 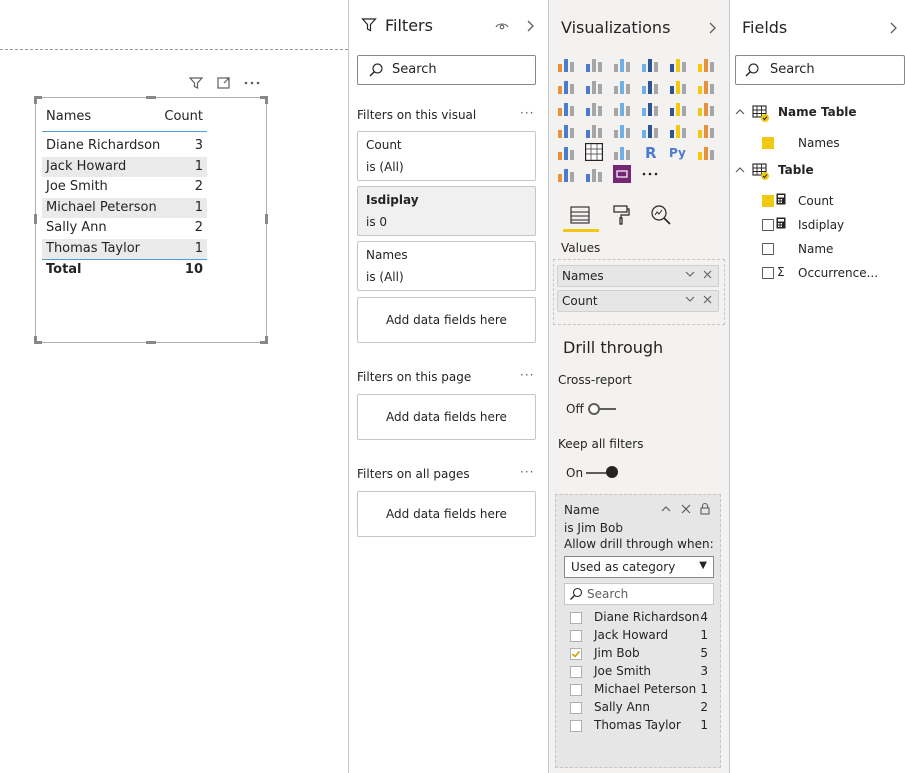 What do you see at coordinates (622, 108) in the screenshot?
I see `scatter-icon` at bounding box center [622, 108].